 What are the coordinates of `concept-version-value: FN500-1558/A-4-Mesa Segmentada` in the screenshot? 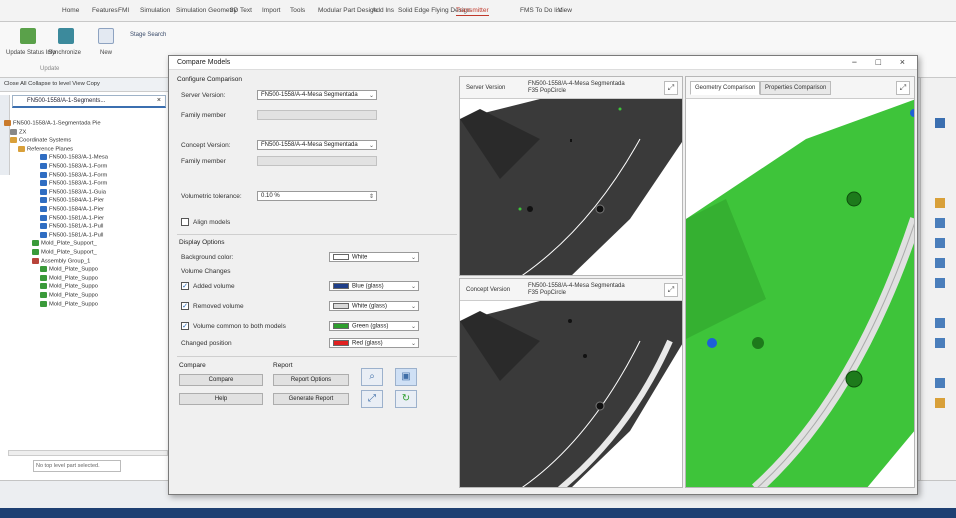 It's located at (309, 145).